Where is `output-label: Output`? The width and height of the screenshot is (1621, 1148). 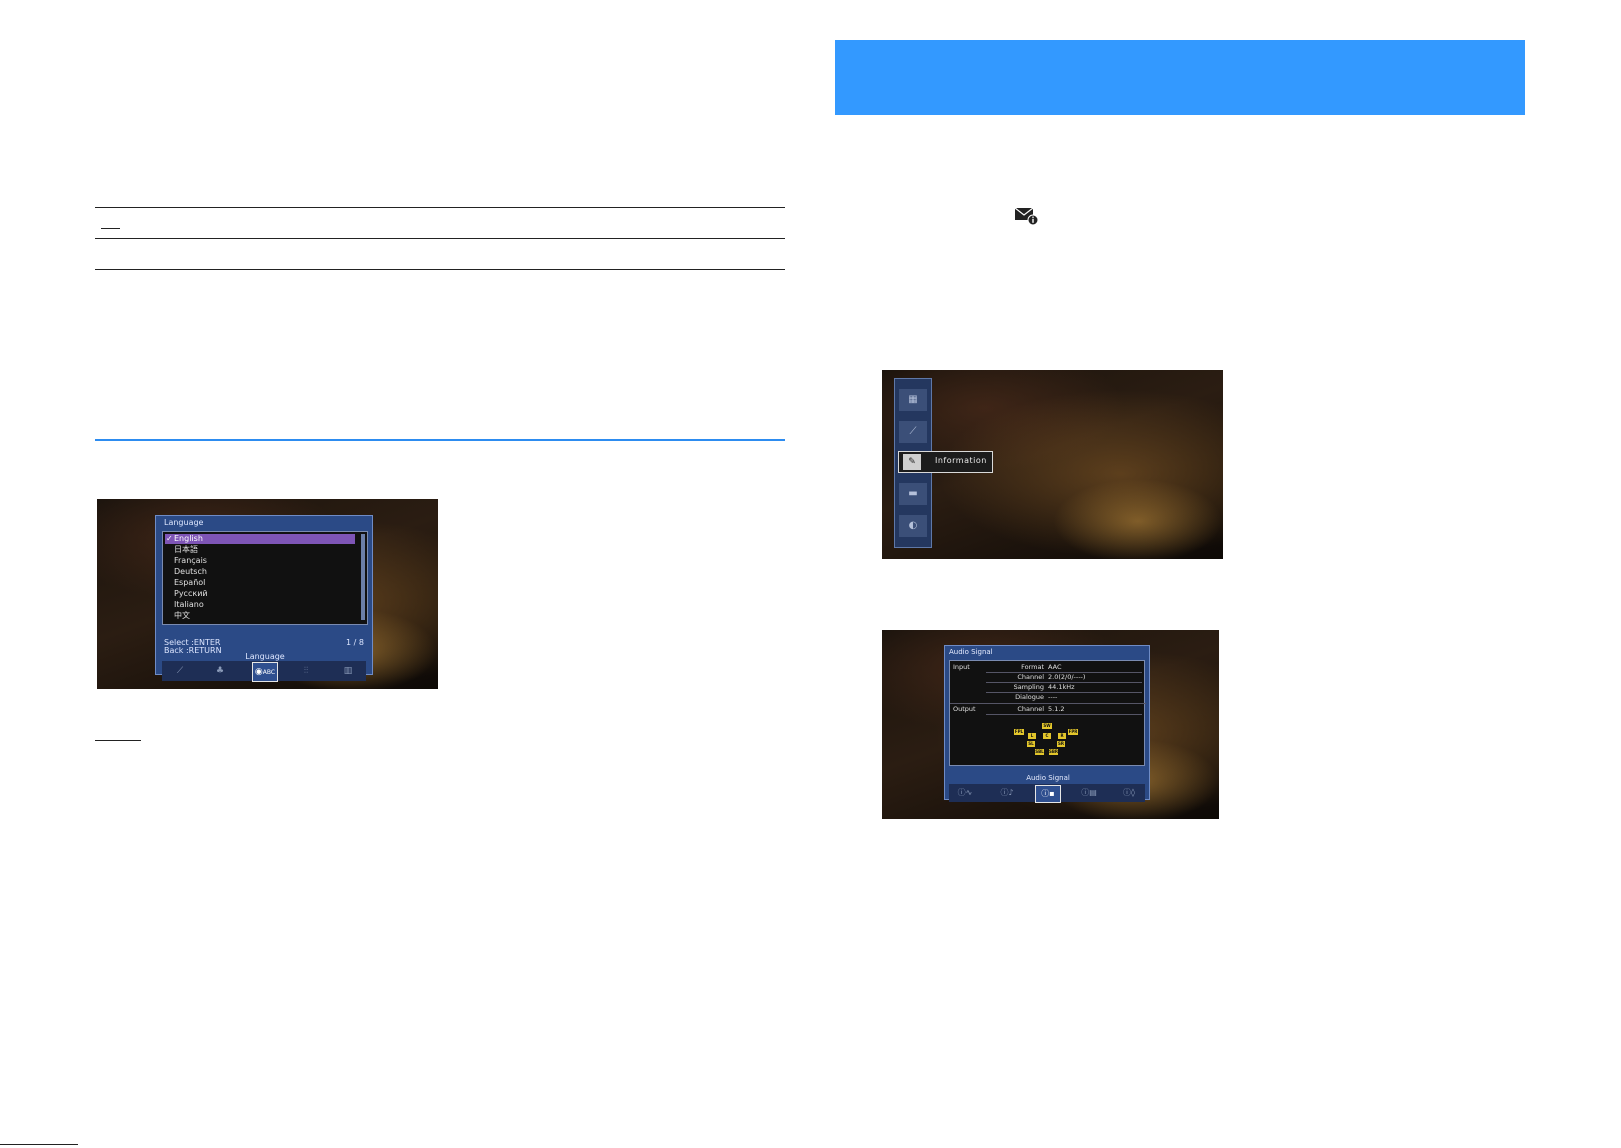
output-label: Output is located at coordinates (964, 709).